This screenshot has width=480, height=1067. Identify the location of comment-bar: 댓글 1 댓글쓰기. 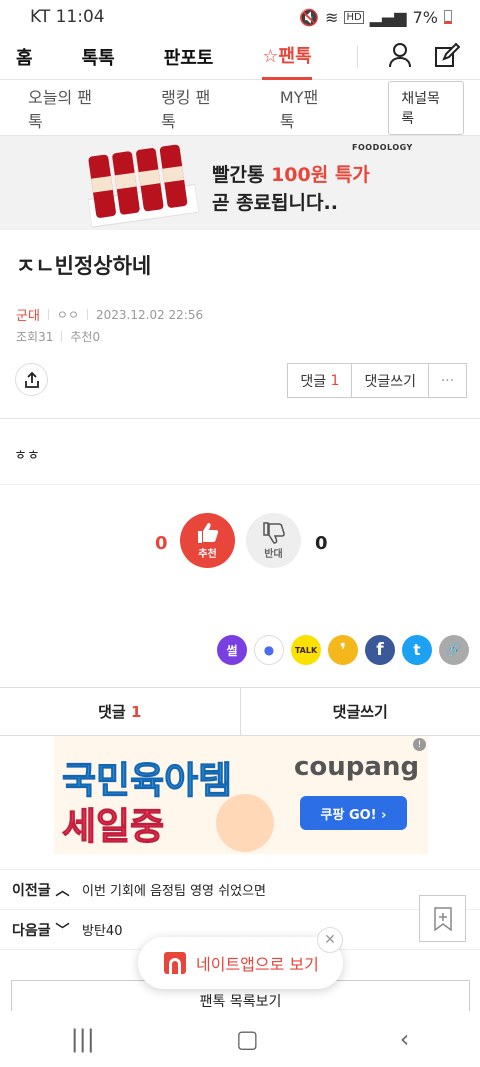
(240, 712).